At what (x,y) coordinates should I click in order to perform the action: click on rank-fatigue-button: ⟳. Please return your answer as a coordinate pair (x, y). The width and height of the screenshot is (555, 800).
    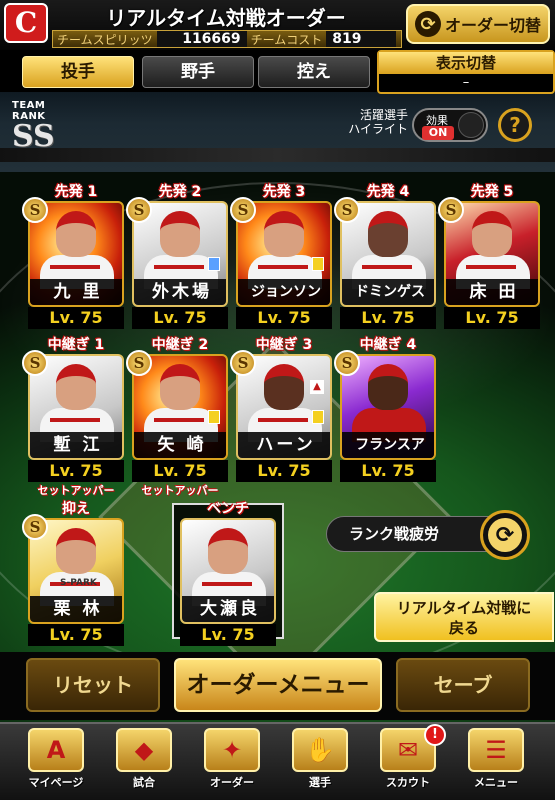
    Looking at the image, I should click on (505, 535).